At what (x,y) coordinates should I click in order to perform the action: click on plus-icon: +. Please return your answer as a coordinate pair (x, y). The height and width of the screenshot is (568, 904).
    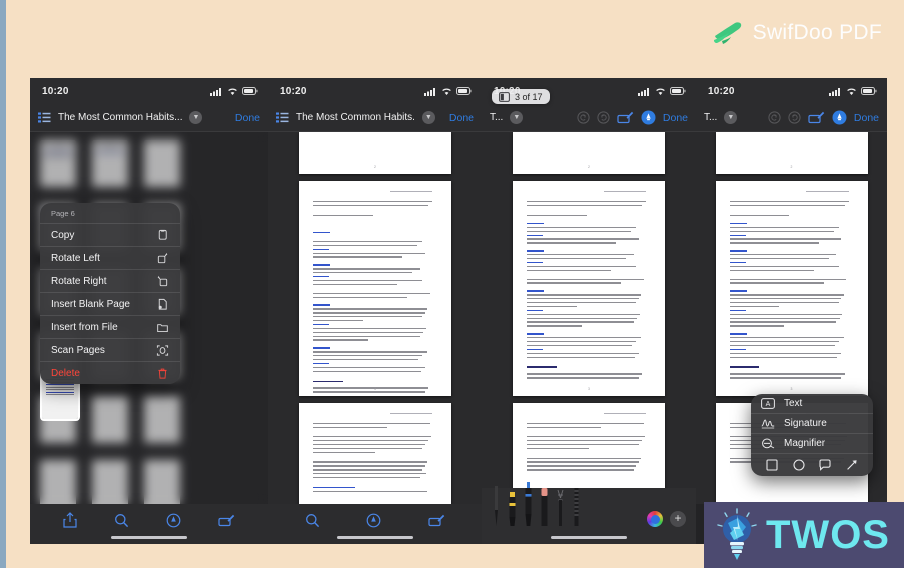
    Looking at the image, I should click on (678, 519).